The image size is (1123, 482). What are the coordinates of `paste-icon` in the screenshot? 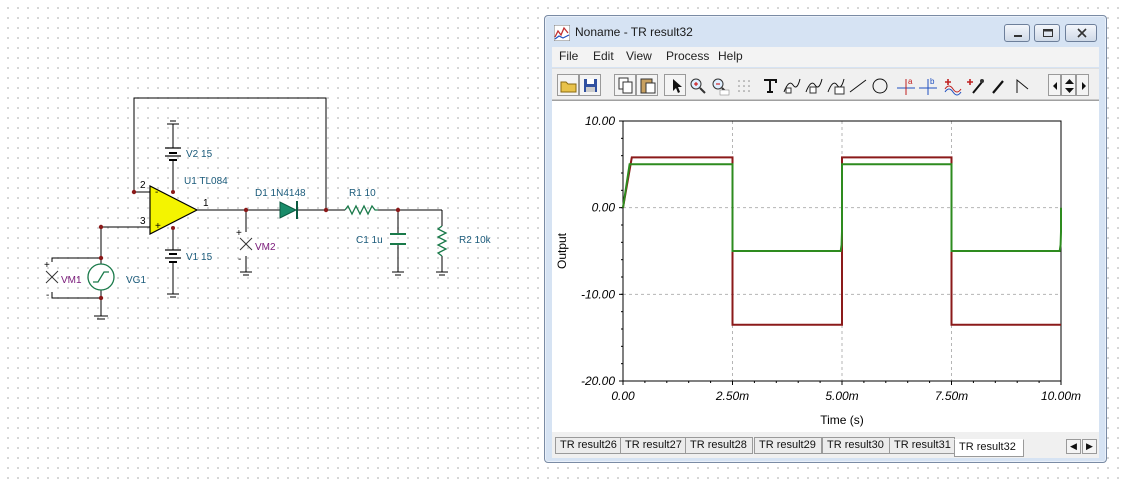 It's located at (648, 86).